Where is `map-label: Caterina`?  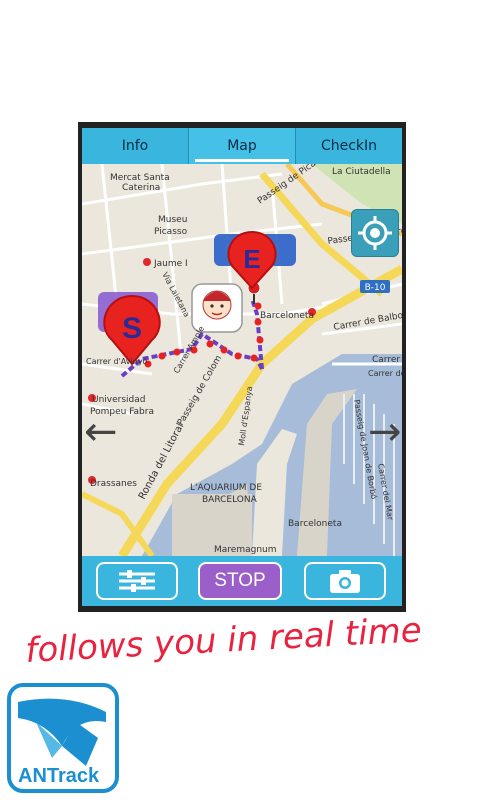 map-label: Caterina is located at coordinates (141, 188).